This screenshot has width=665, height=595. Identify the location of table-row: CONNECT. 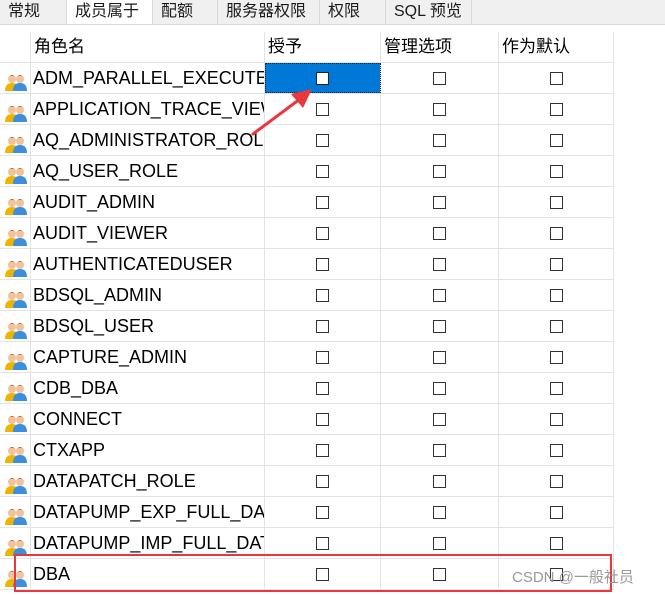
(307, 419).